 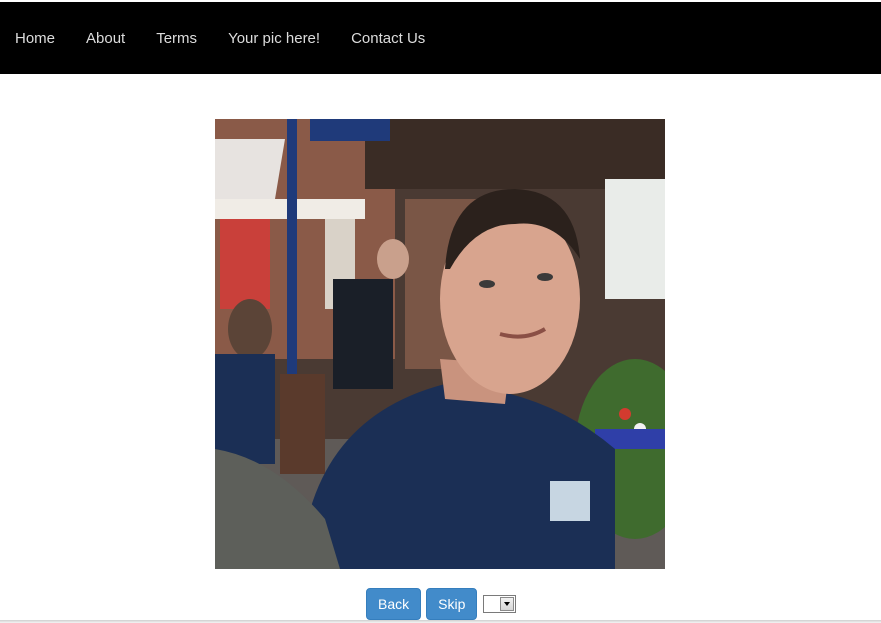 I want to click on shop-window, so click(x=245, y=264).